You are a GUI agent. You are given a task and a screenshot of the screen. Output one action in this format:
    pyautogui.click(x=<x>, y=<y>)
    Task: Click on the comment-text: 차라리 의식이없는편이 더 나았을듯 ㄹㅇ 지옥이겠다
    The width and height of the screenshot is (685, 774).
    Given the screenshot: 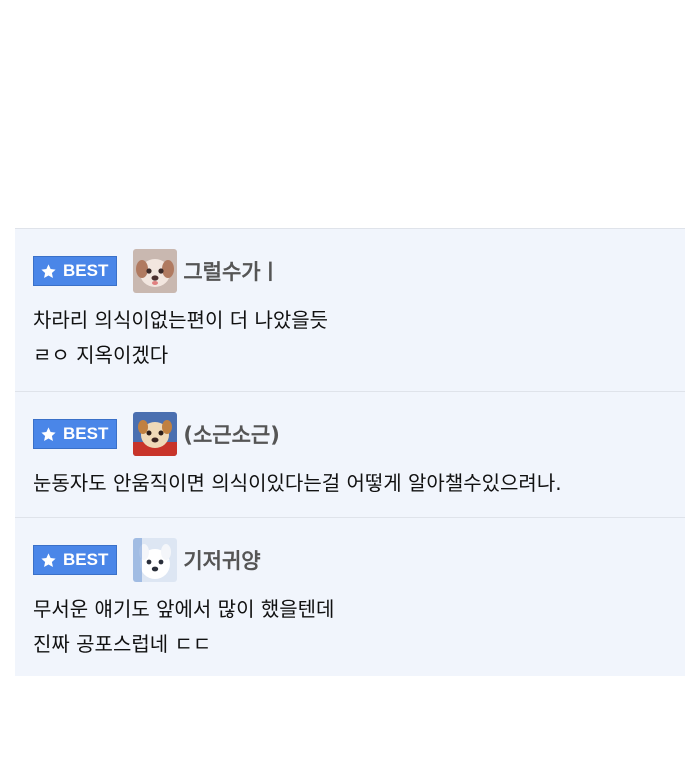 What is the action you would take?
    pyautogui.click(x=180, y=338)
    